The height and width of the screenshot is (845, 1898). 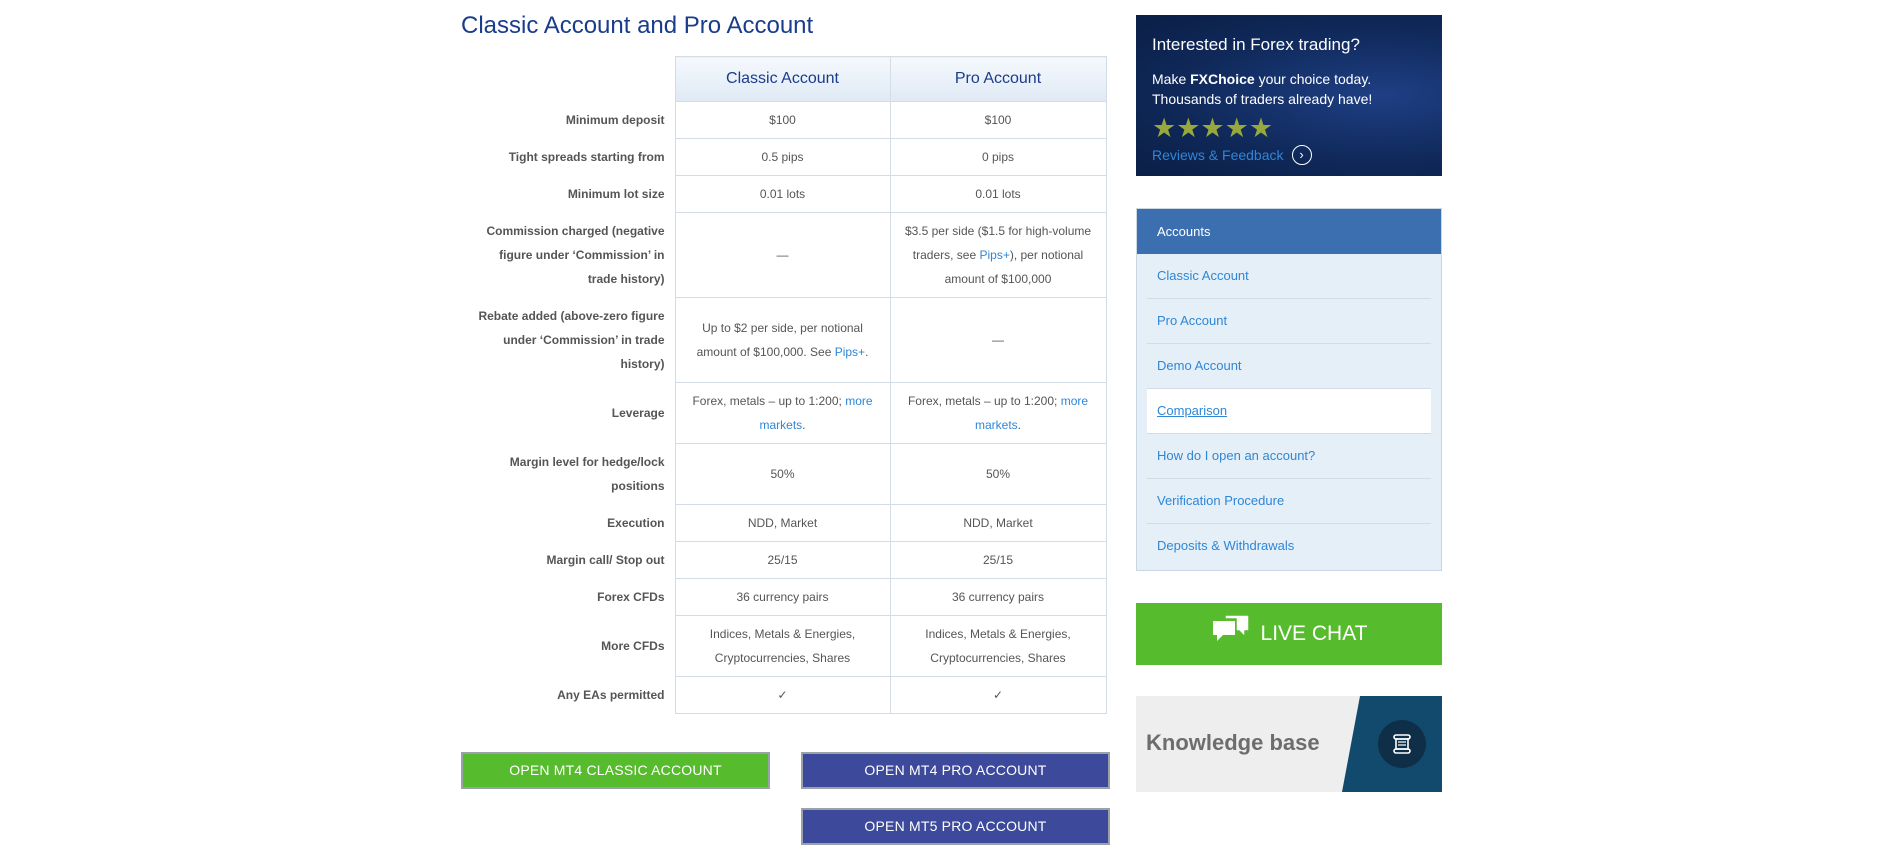 I want to click on open-mt5-pro-account-button: OPEN MT5 PRO ACCOUNT, so click(x=955, y=826).